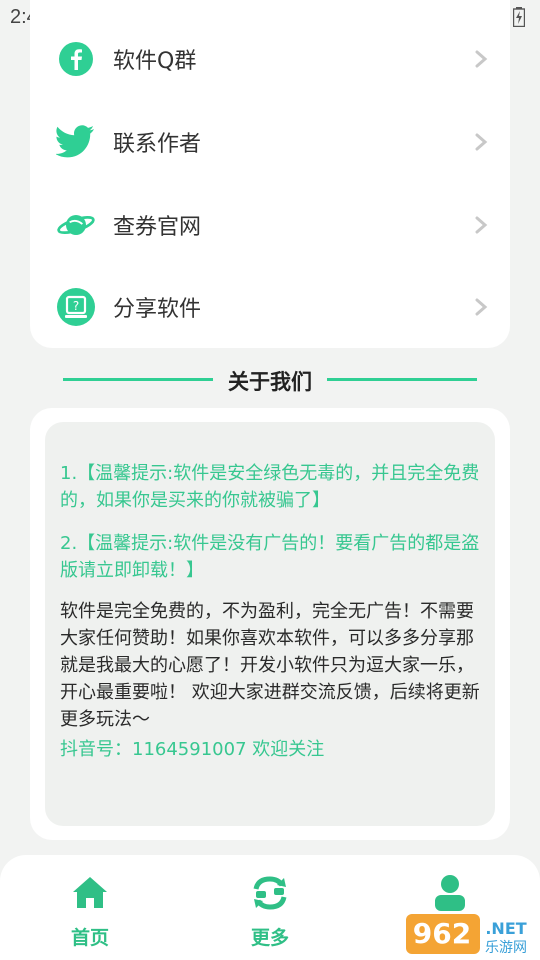 This screenshot has height=960, width=540. What do you see at coordinates (270, 59) in the screenshot?
I see `menu-item-qq-group: 软件Q群` at bounding box center [270, 59].